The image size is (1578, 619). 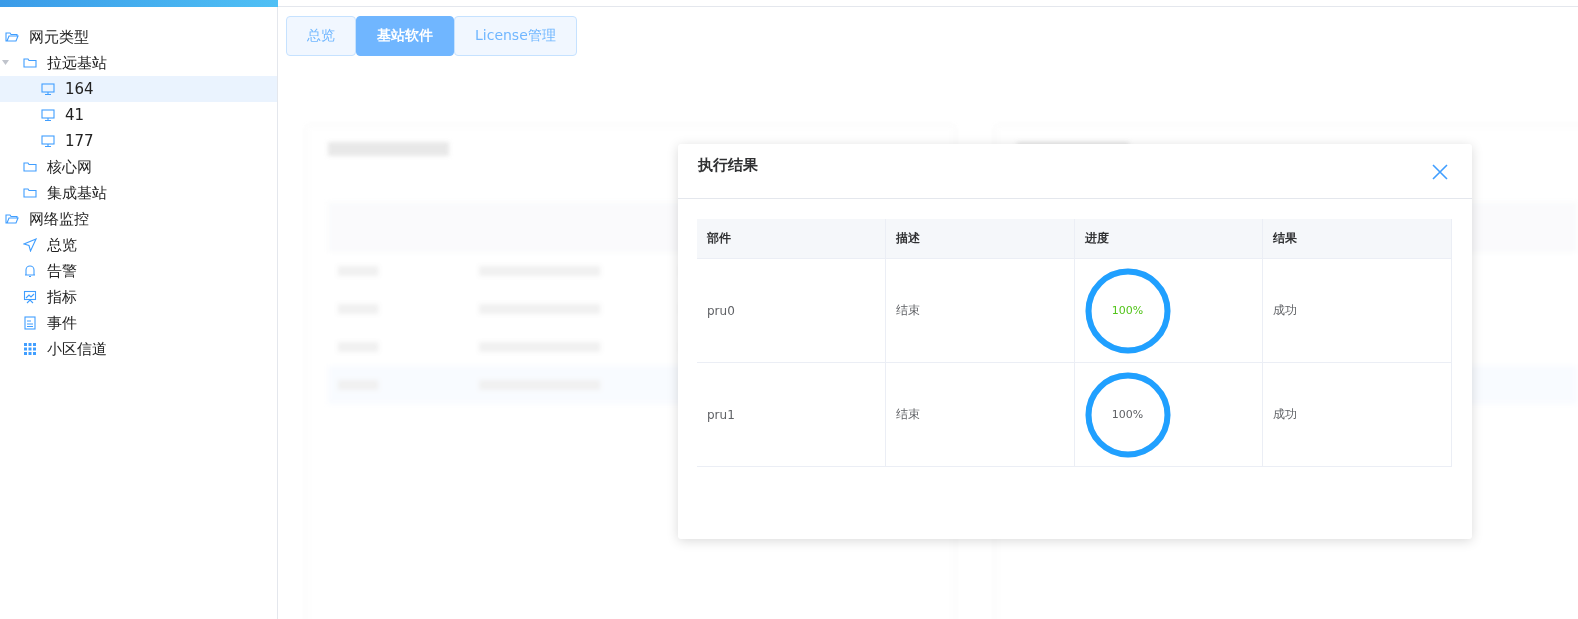 I want to click on bell-icon, so click(x=30, y=271).